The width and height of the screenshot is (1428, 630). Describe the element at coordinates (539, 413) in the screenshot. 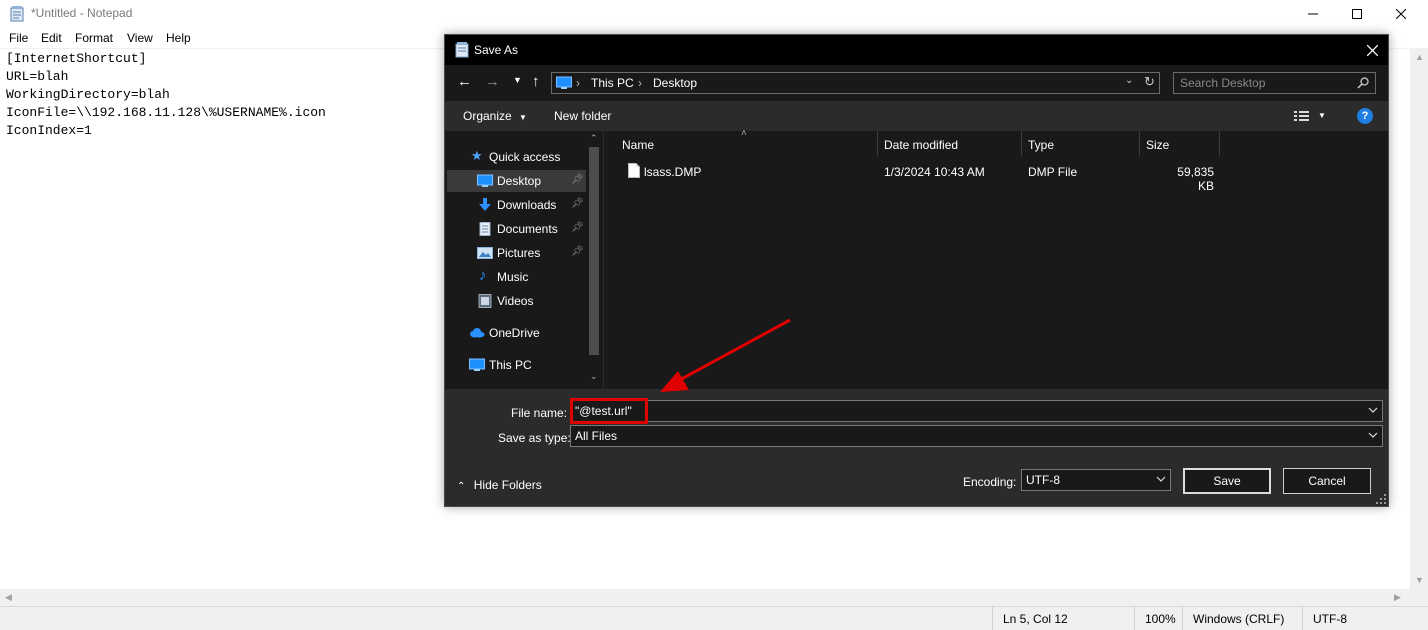

I see `file-name-label: File name:` at that location.